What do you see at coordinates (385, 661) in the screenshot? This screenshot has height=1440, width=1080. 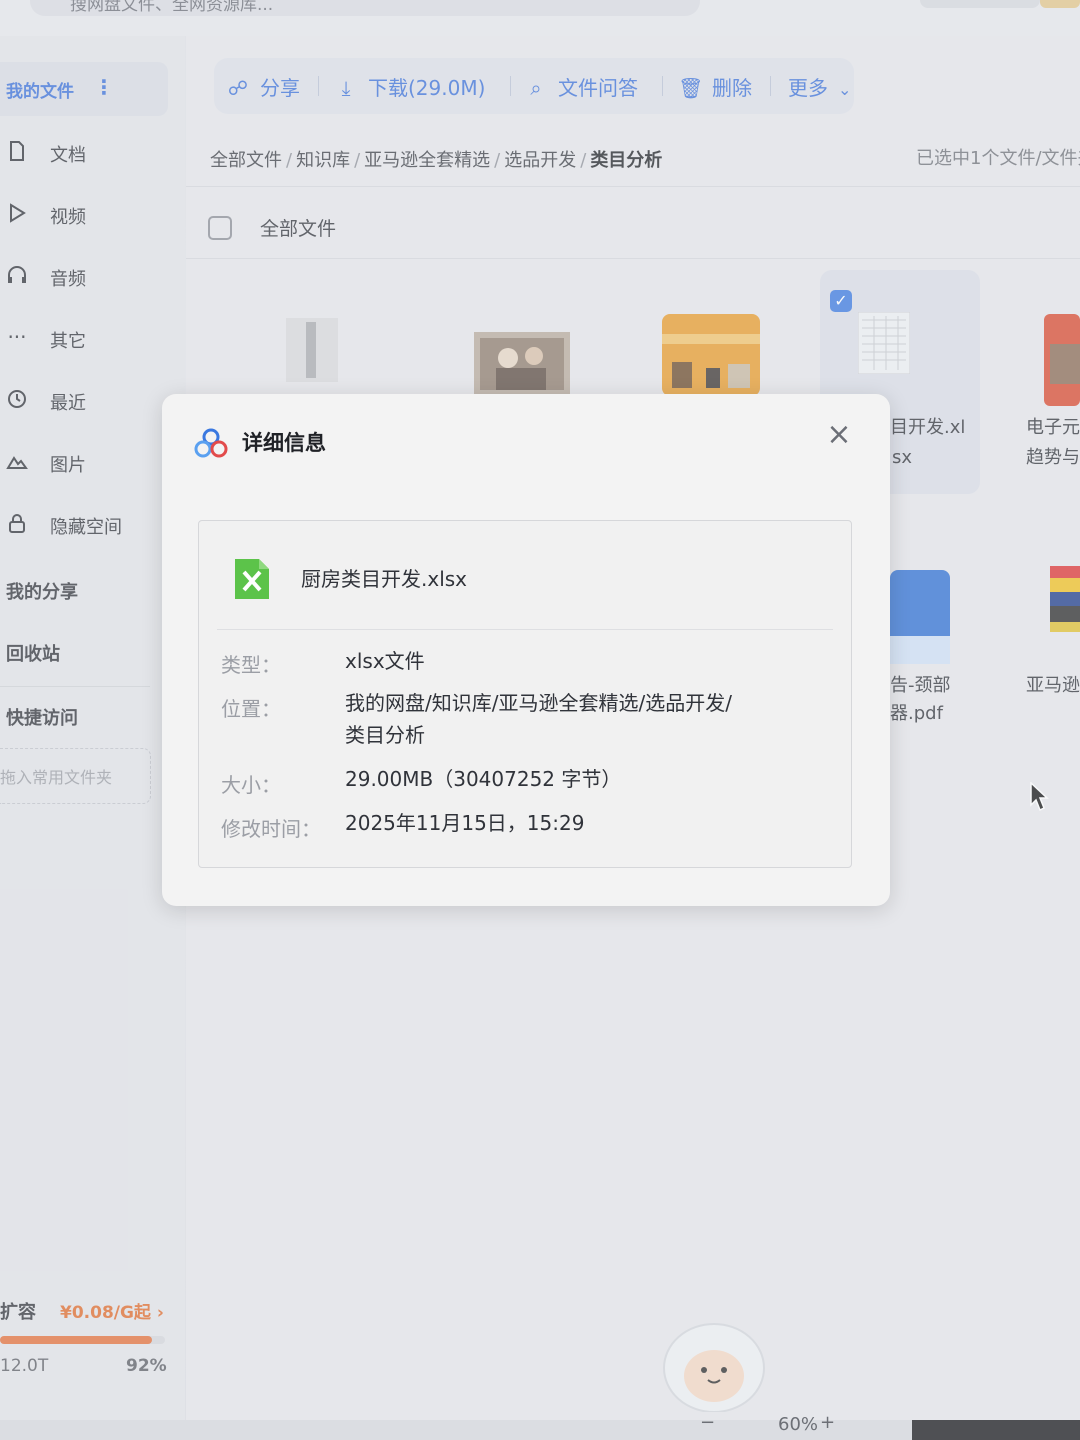 I see `type-value: xlsx文件` at bounding box center [385, 661].